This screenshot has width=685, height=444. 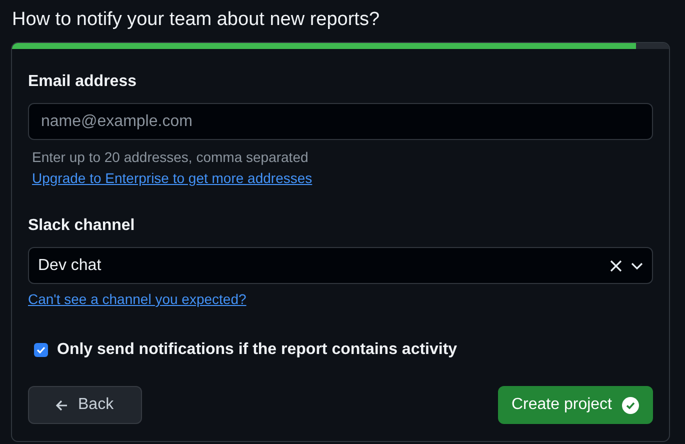 I want to click on checkbox, so click(x=41, y=350).